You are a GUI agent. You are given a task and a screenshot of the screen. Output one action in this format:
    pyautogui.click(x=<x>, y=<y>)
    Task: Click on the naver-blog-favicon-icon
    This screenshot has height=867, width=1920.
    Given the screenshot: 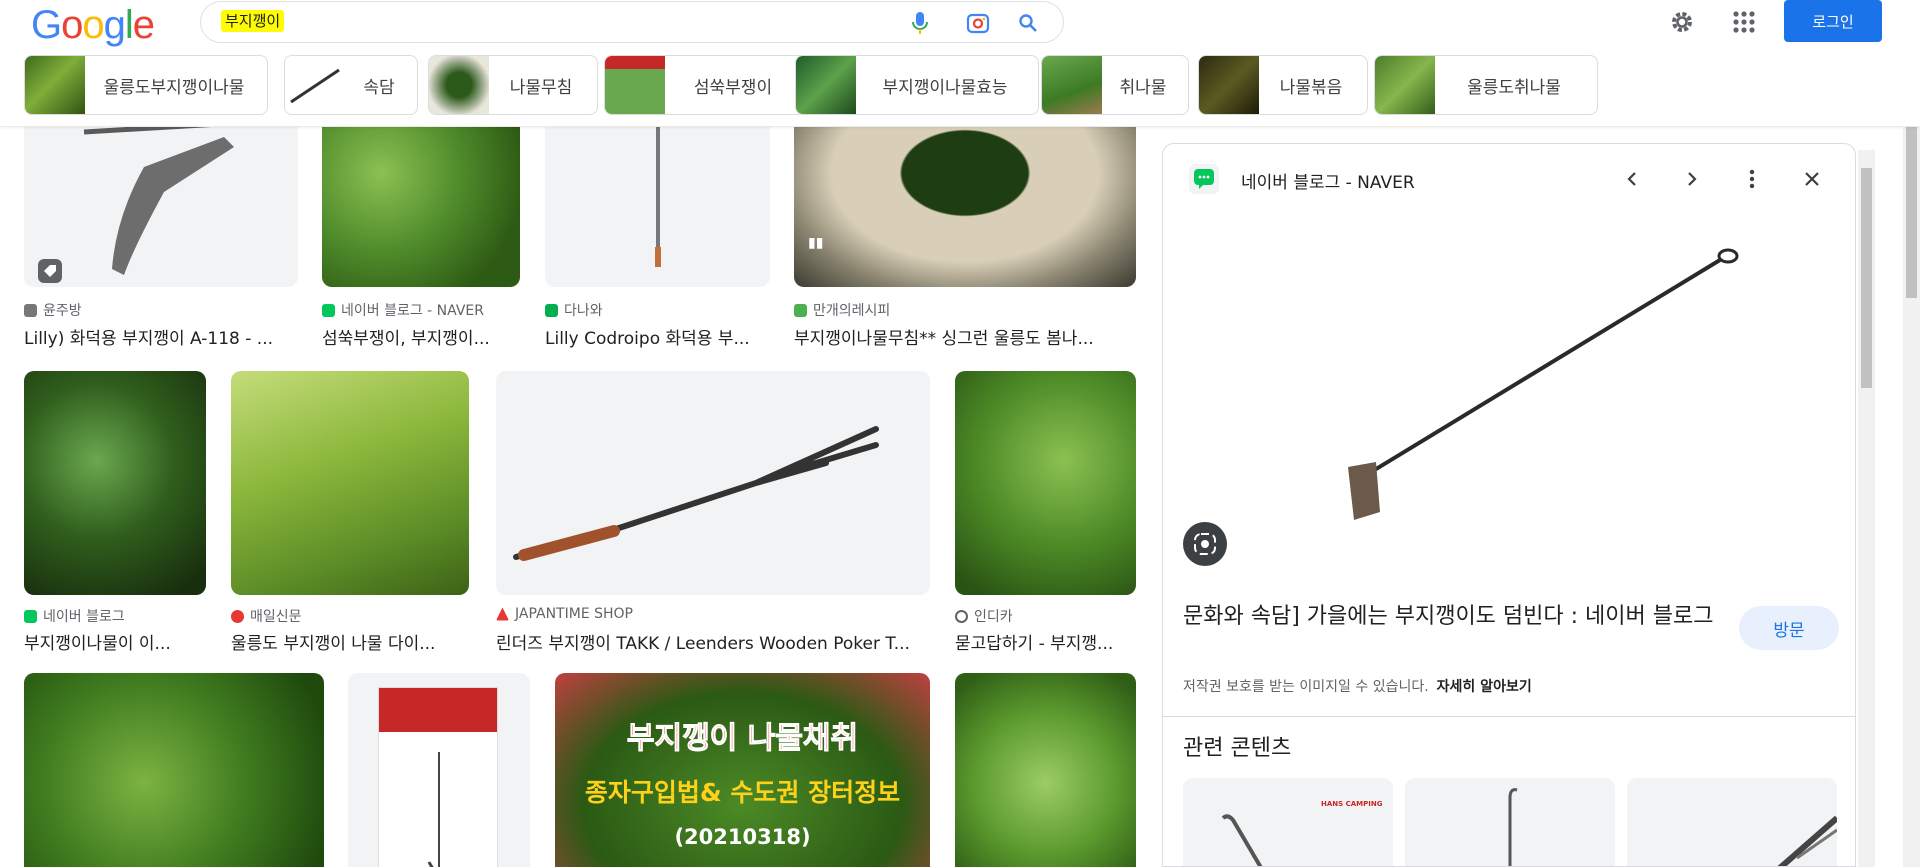 What is the action you would take?
    pyautogui.click(x=1204, y=179)
    